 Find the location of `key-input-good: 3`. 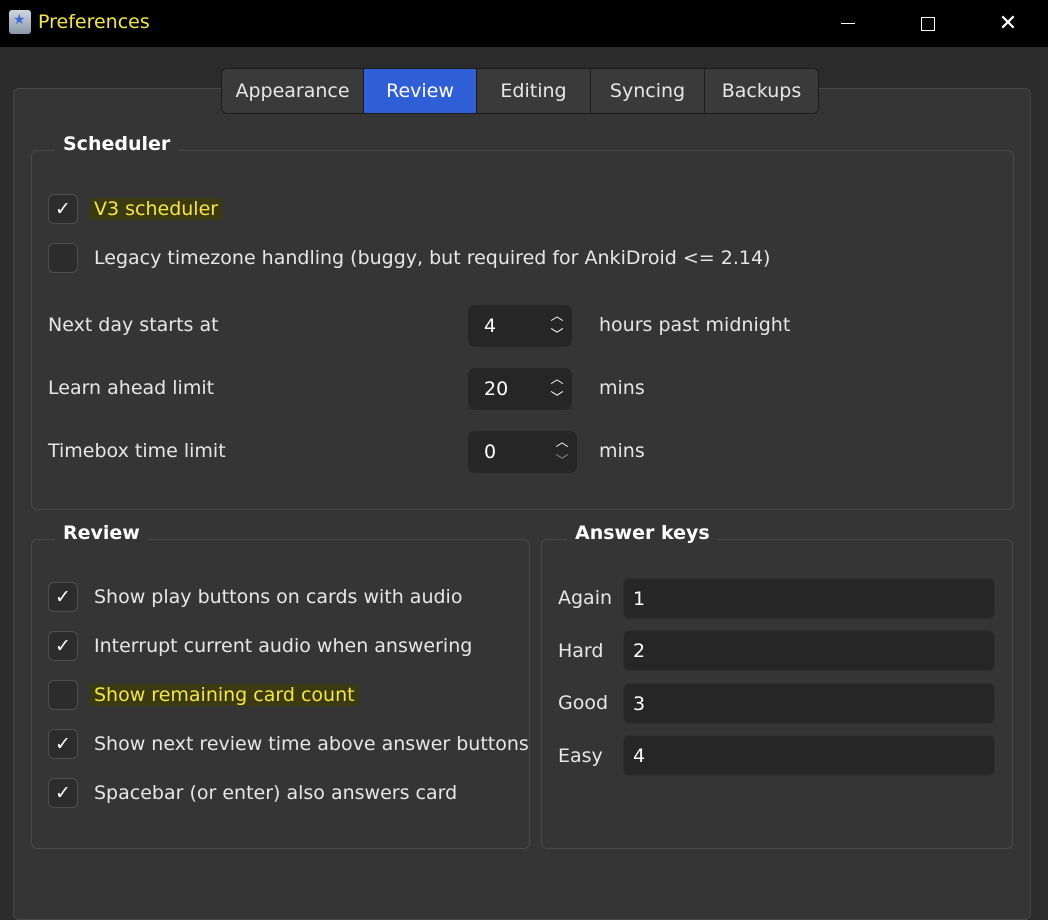

key-input-good: 3 is located at coordinates (809, 703).